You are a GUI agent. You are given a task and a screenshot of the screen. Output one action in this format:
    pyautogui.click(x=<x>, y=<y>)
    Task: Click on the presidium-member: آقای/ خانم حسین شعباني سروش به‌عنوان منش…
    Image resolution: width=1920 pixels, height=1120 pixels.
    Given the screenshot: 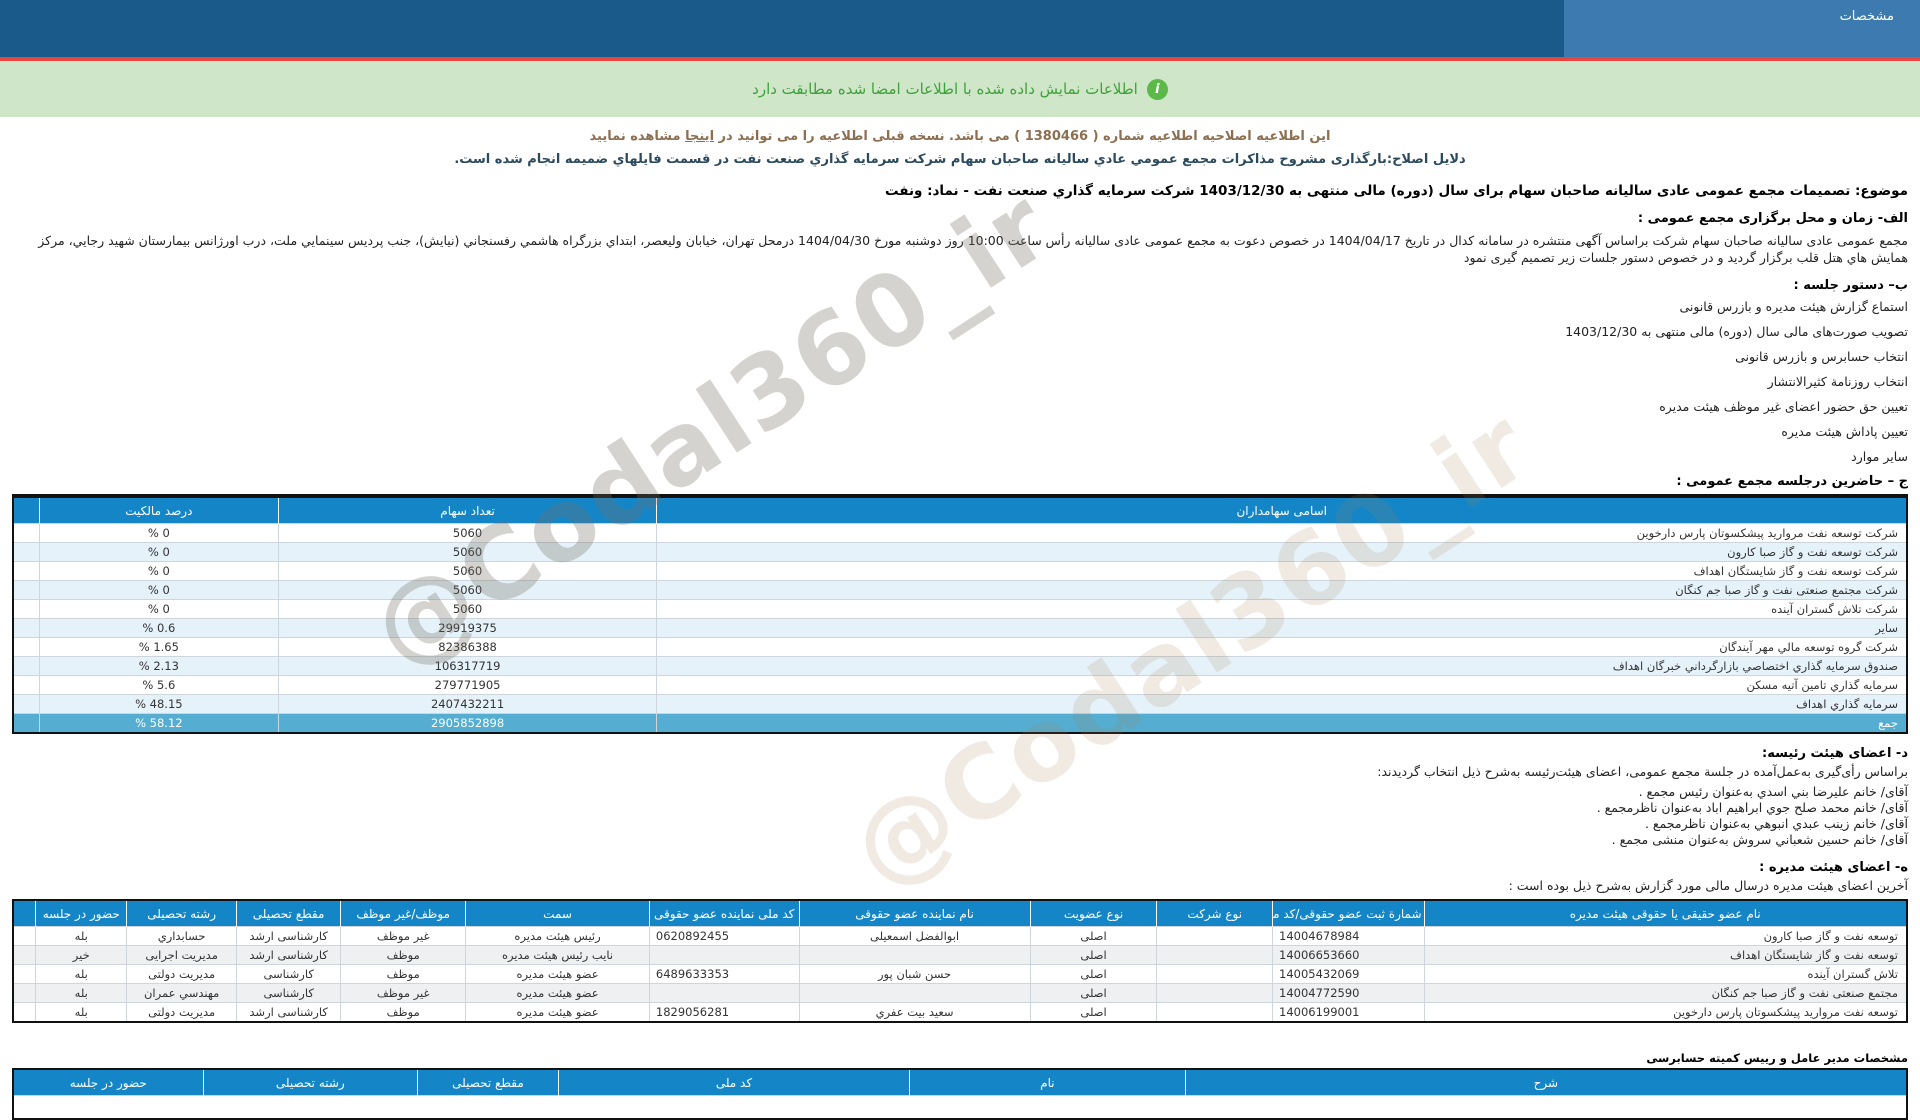 What is the action you would take?
    pyautogui.click(x=1759, y=839)
    